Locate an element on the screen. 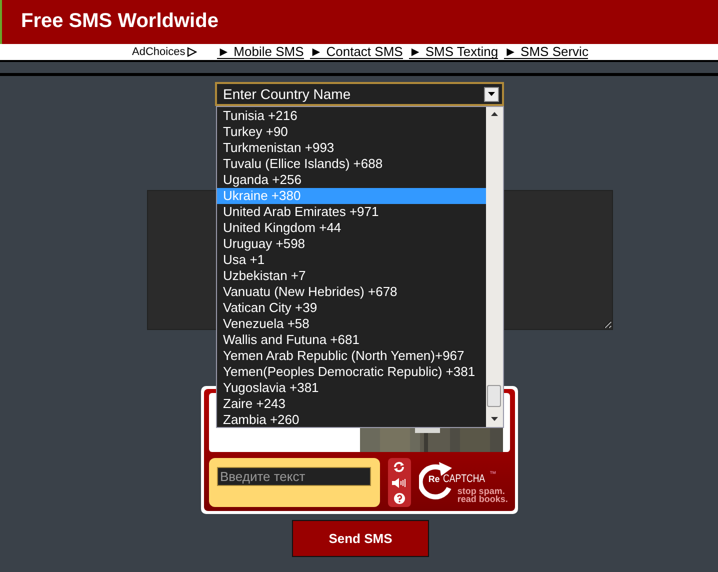  recaptcha-re-text: Re is located at coordinates (434, 479).